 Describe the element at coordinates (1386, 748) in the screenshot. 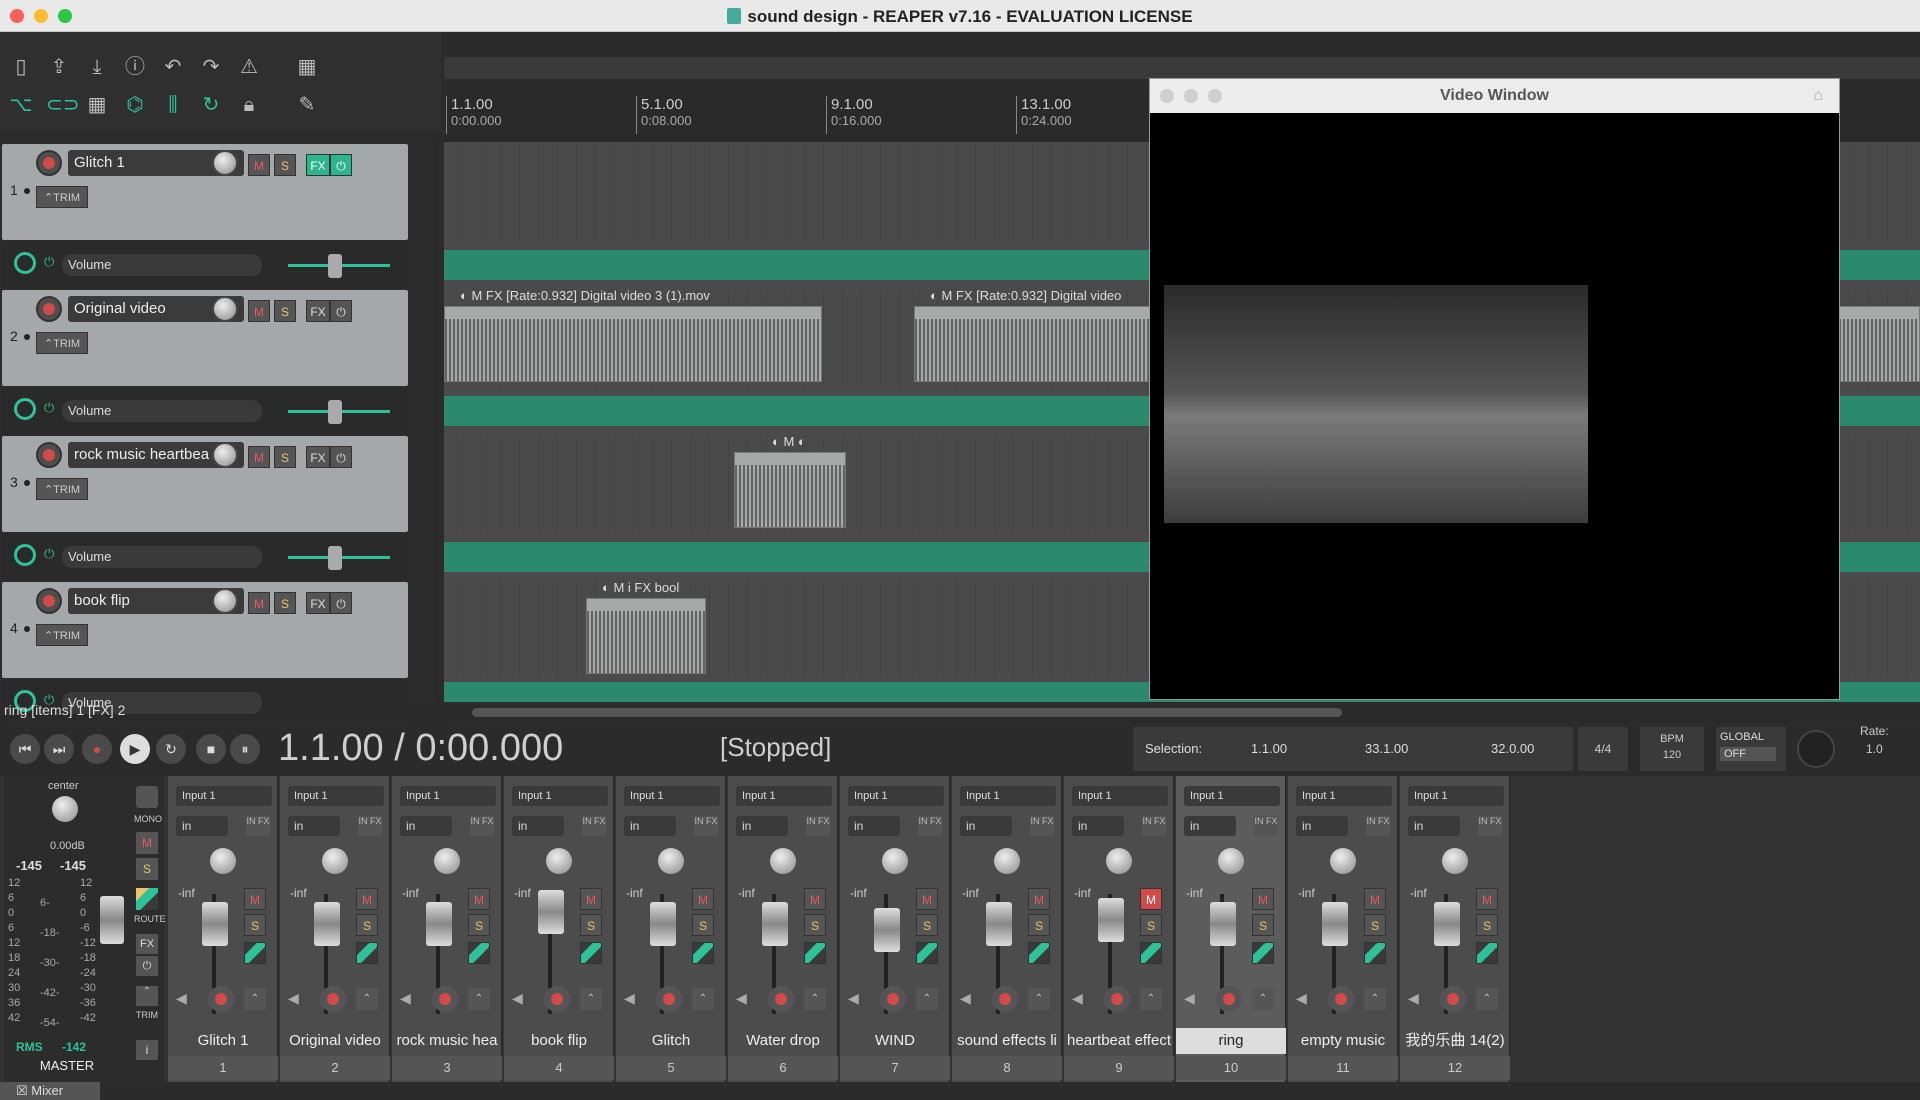

I see `selection-end: 33.1.00` at that location.